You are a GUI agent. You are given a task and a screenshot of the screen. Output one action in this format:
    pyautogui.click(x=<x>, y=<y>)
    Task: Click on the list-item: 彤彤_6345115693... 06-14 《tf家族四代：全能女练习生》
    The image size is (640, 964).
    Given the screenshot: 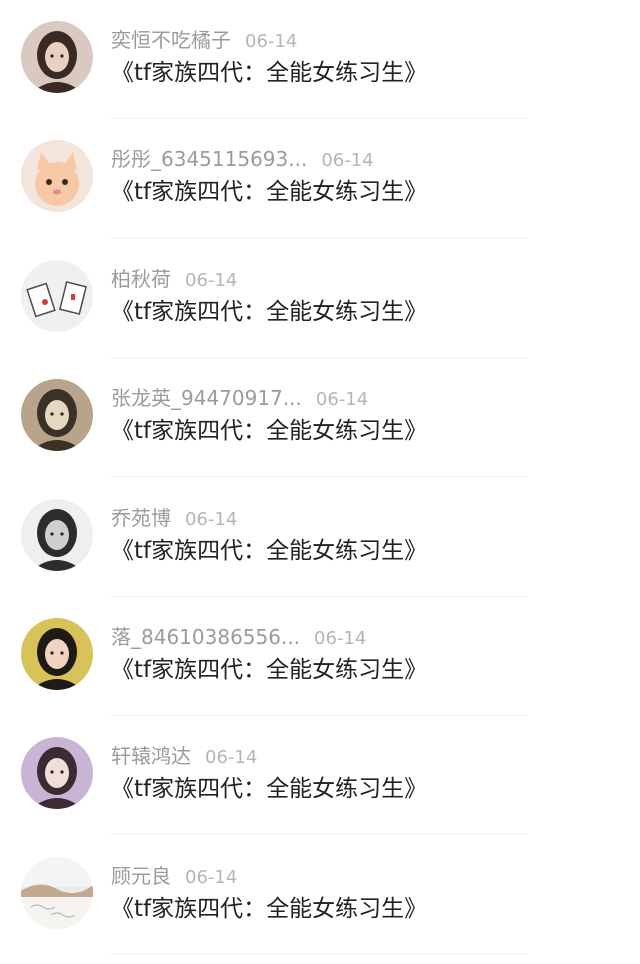 What is the action you would take?
    pyautogui.click(x=320, y=178)
    